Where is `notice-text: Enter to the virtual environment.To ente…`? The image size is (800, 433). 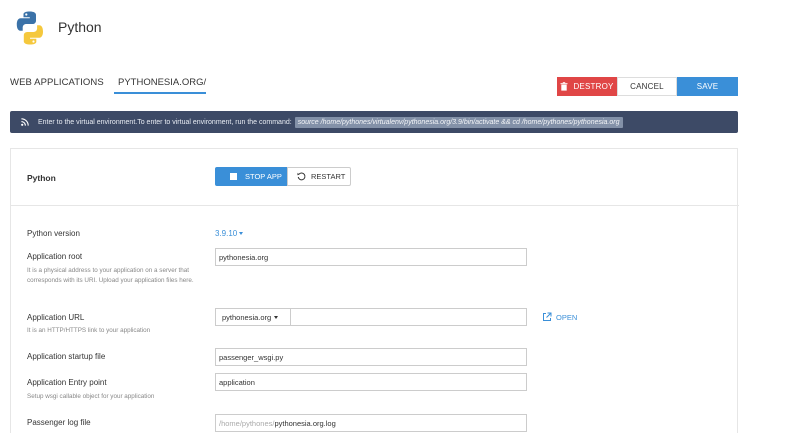 notice-text: Enter to the virtual environment.To ente… is located at coordinates (165, 122).